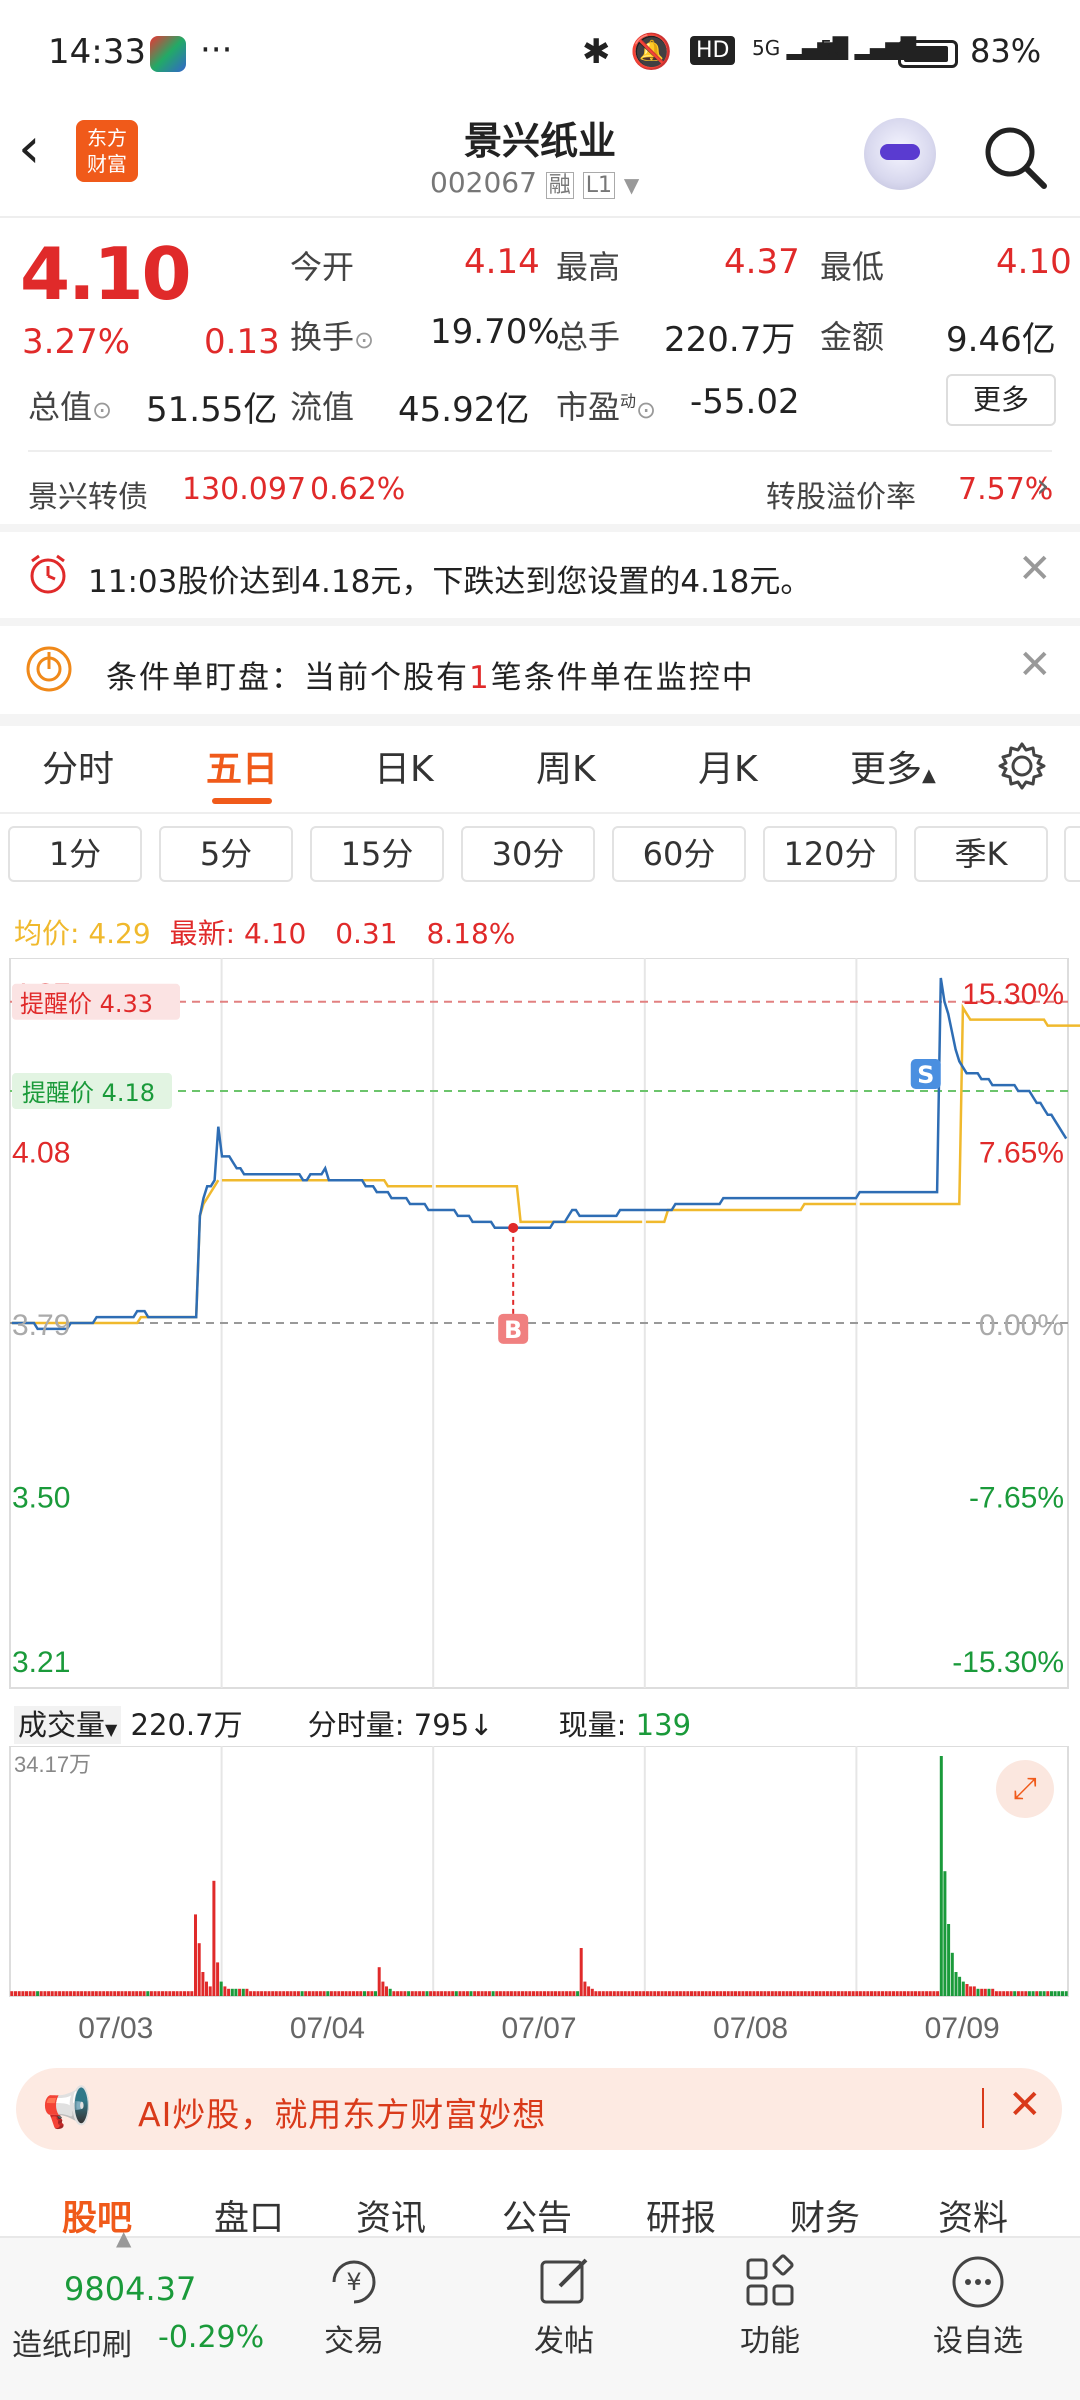  What do you see at coordinates (226, 854) in the screenshot?
I see `subtab-5min: 5分` at bounding box center [226, 854].